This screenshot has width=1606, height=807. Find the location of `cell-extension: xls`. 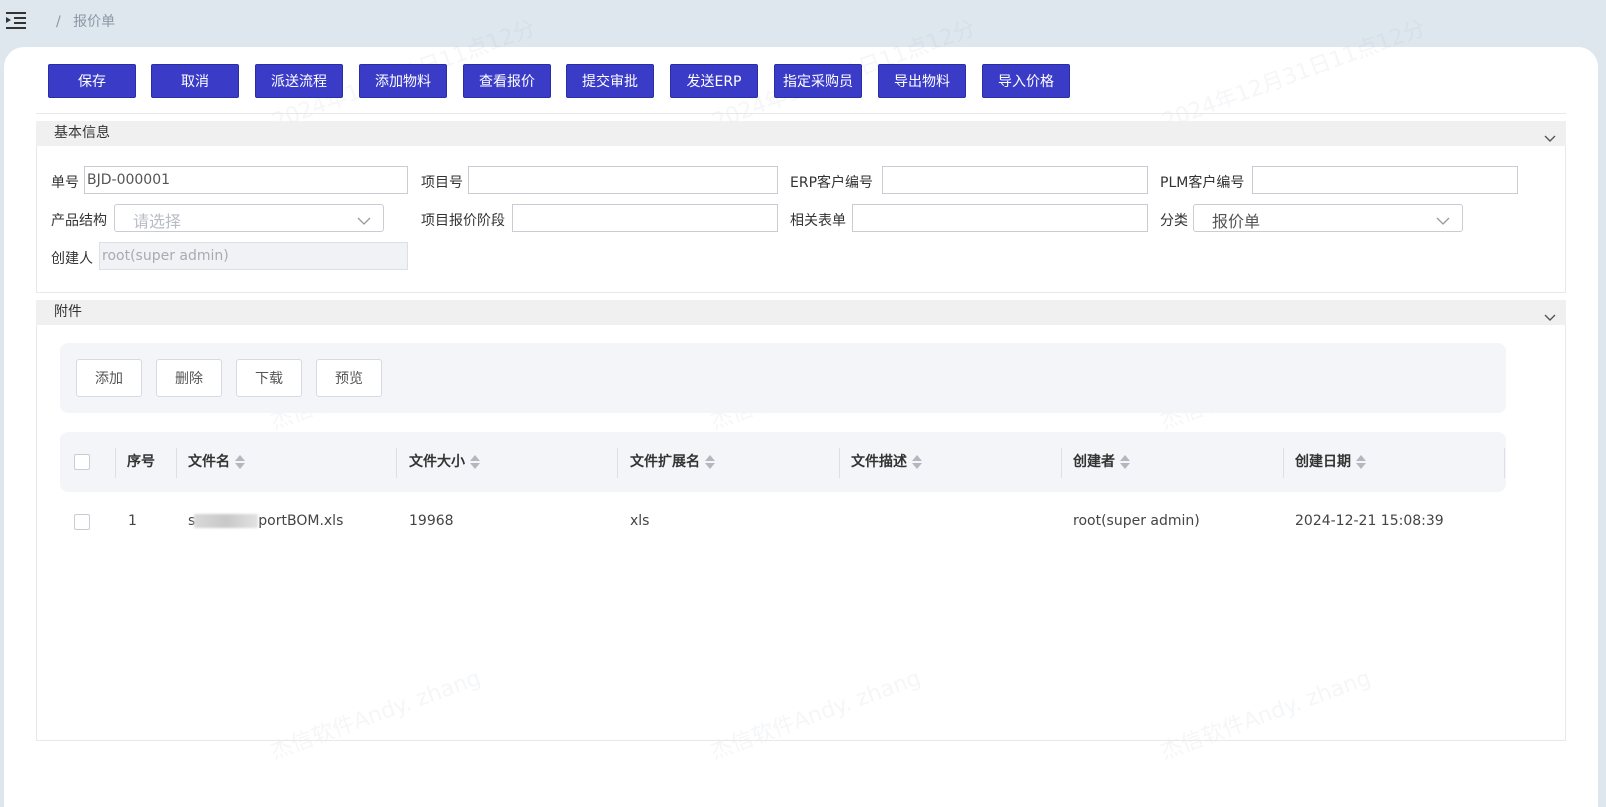

cell-extension: xls is located at coordinates (640, 521).